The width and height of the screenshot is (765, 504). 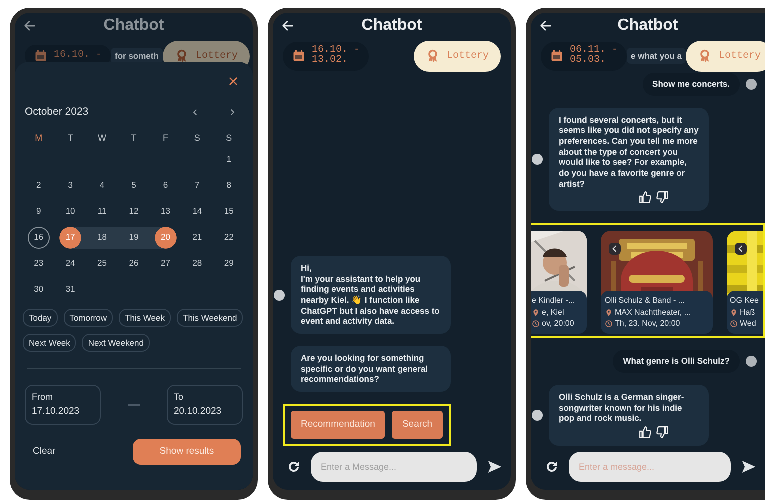 What do you see at coordinates (145, 317) in the screenshot?
I see `range-chip: This Week` at bounding box center [145, 317].